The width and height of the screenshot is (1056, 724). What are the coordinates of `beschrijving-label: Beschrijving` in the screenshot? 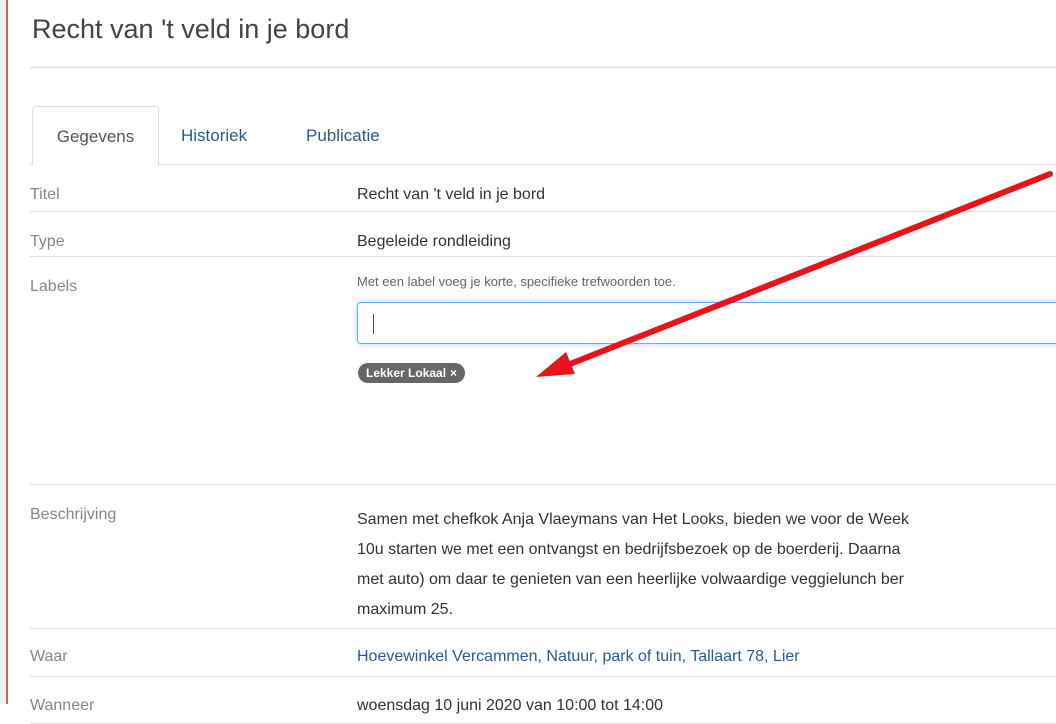 It's located at (73, 514).